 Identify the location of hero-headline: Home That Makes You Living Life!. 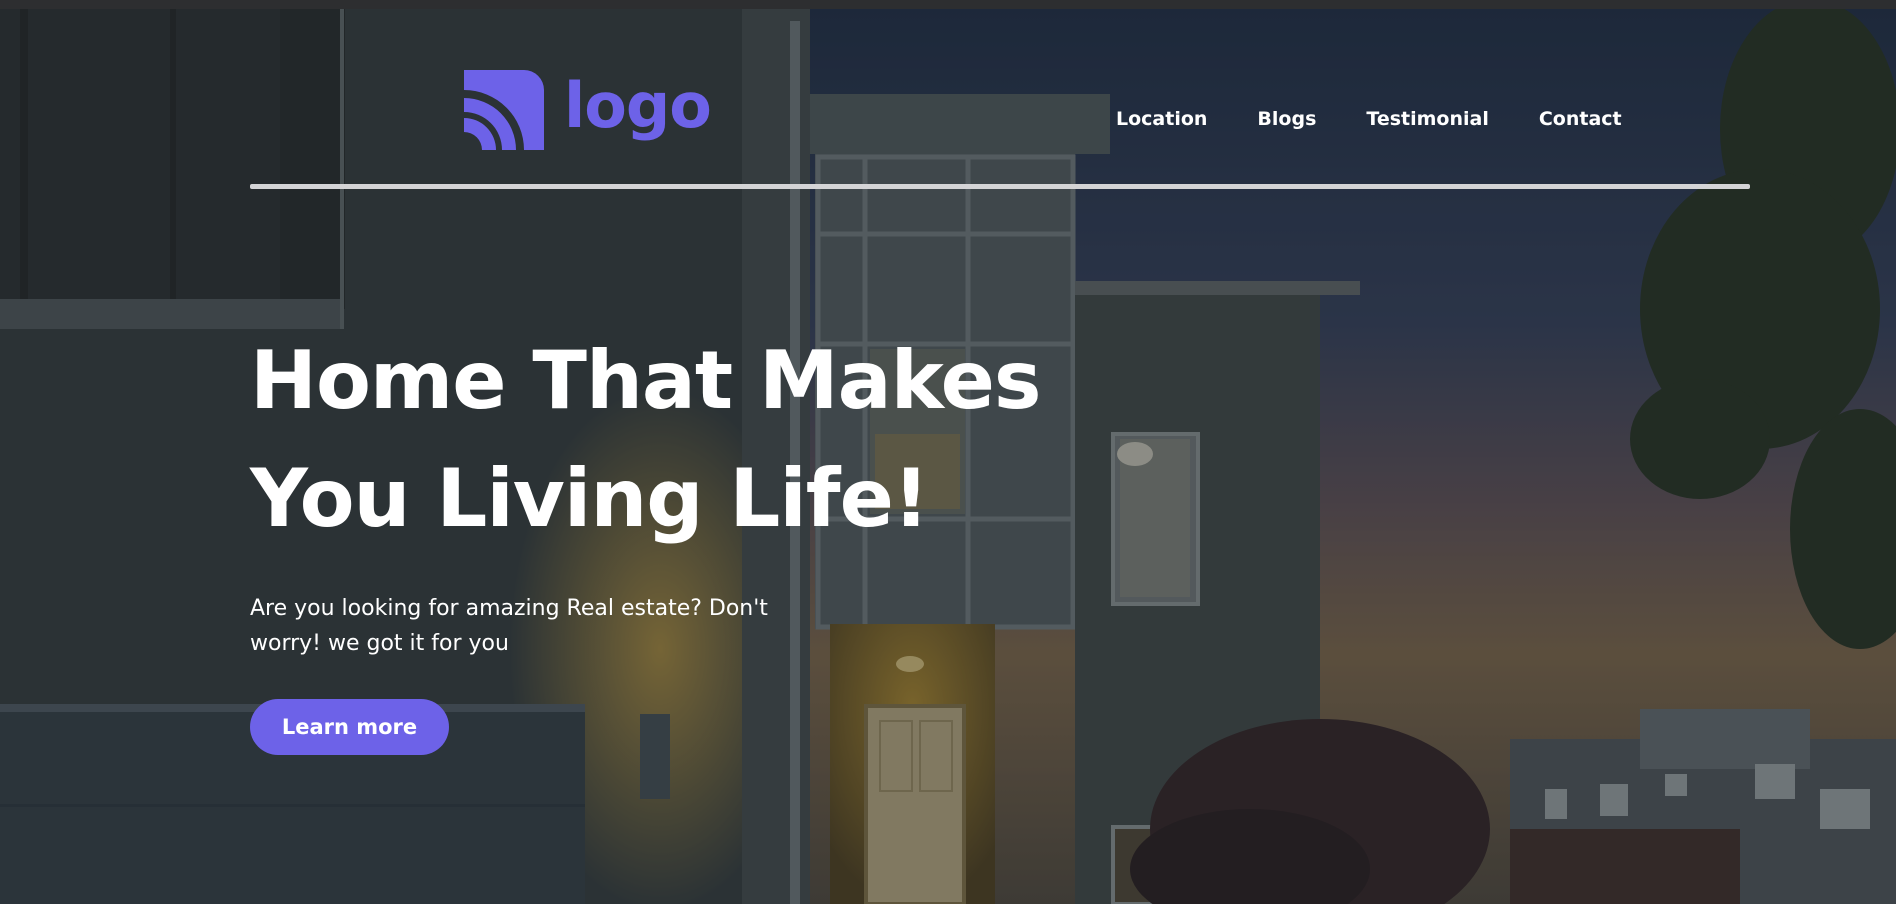
(660, 440).